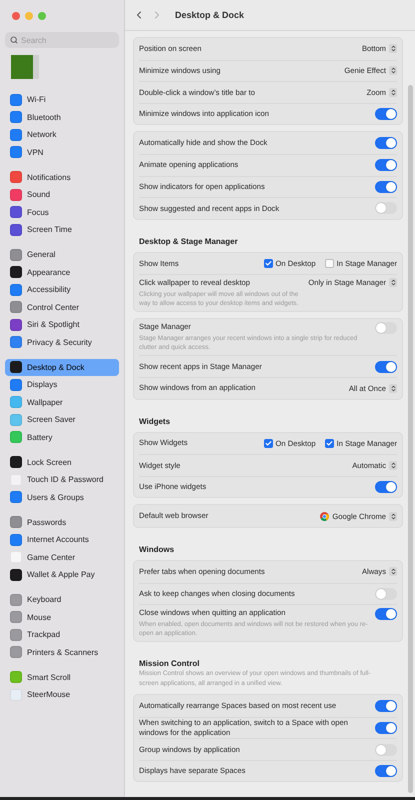 The height and width of the screenshot is (800, 415). What do you see at coordinates (62, 652) in the screenshot?
I see `sidebar-item: Printers & Scanners` at bounding box center [62, 652].